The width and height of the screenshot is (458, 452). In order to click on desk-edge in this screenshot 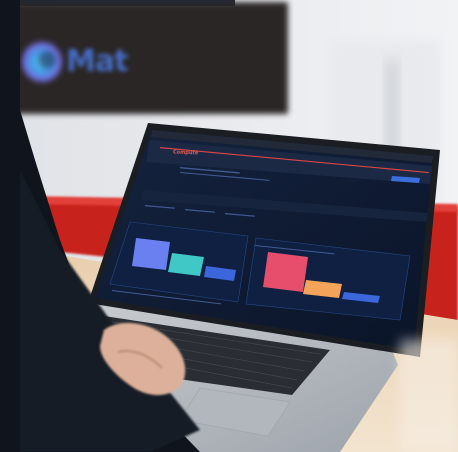, I will do `click(429, 396)`.